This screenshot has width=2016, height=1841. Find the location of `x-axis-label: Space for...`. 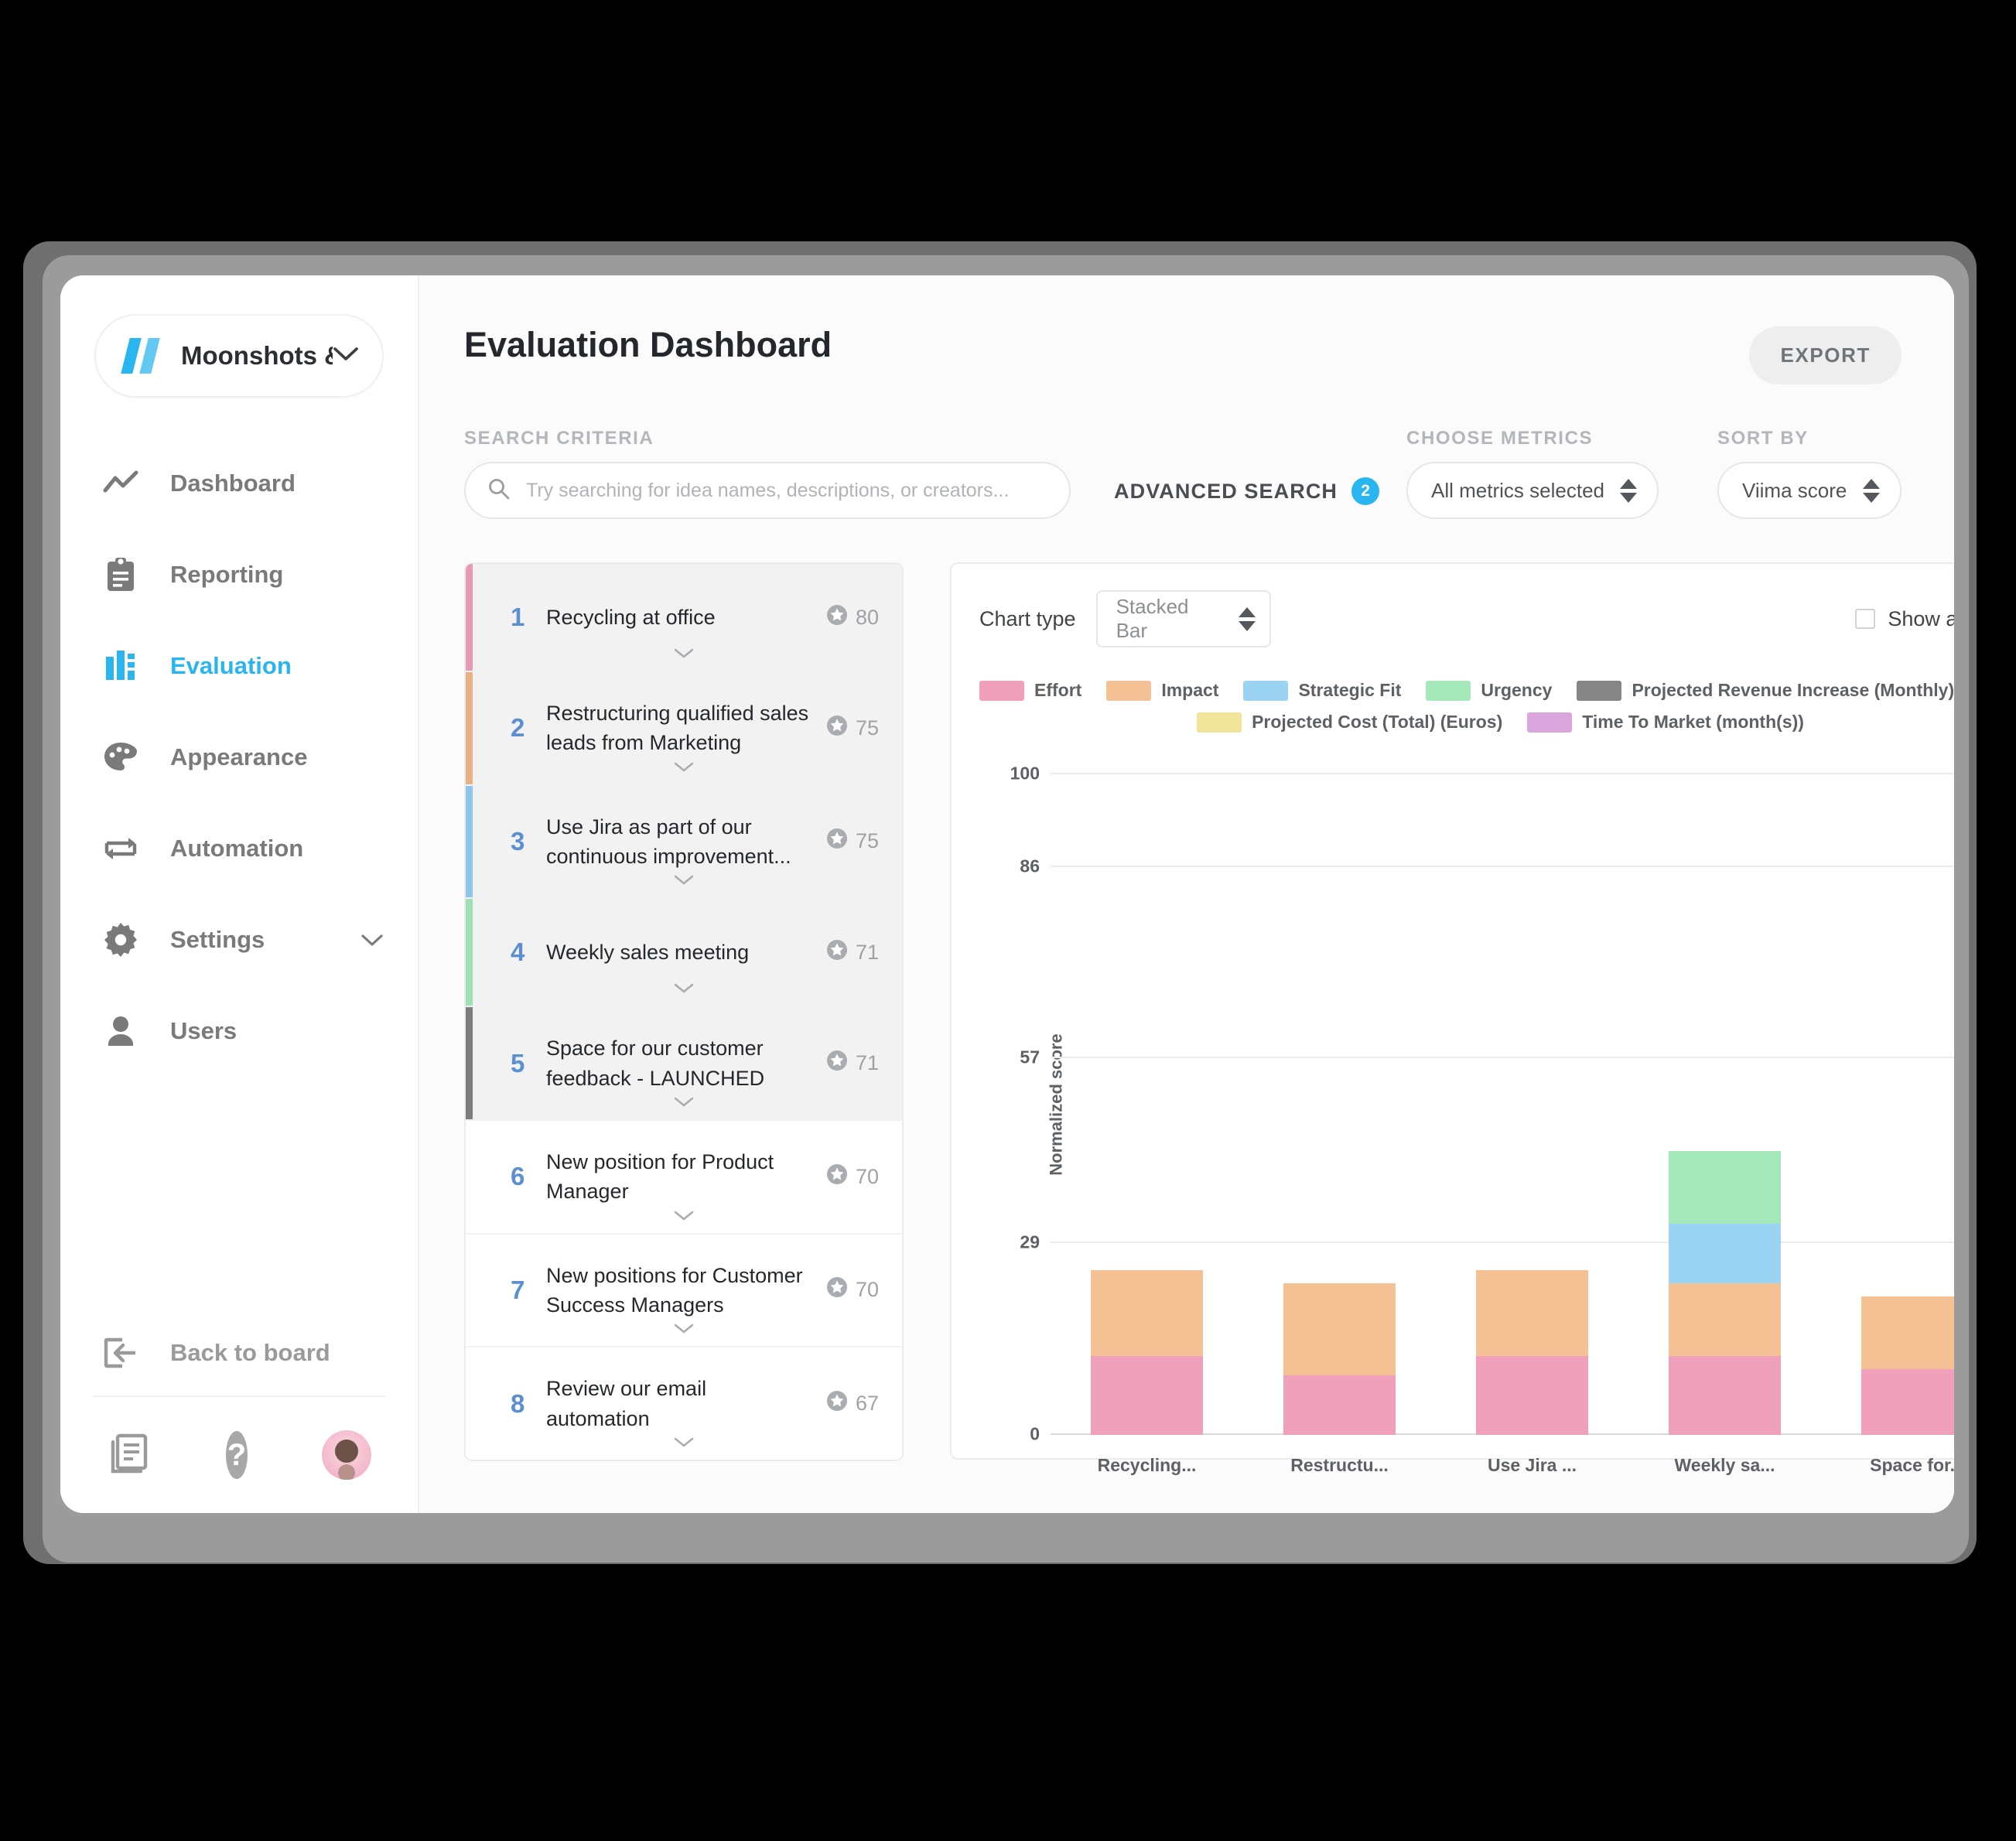

x-axis-label: Space for... is located at coordinates (1912, 1465).